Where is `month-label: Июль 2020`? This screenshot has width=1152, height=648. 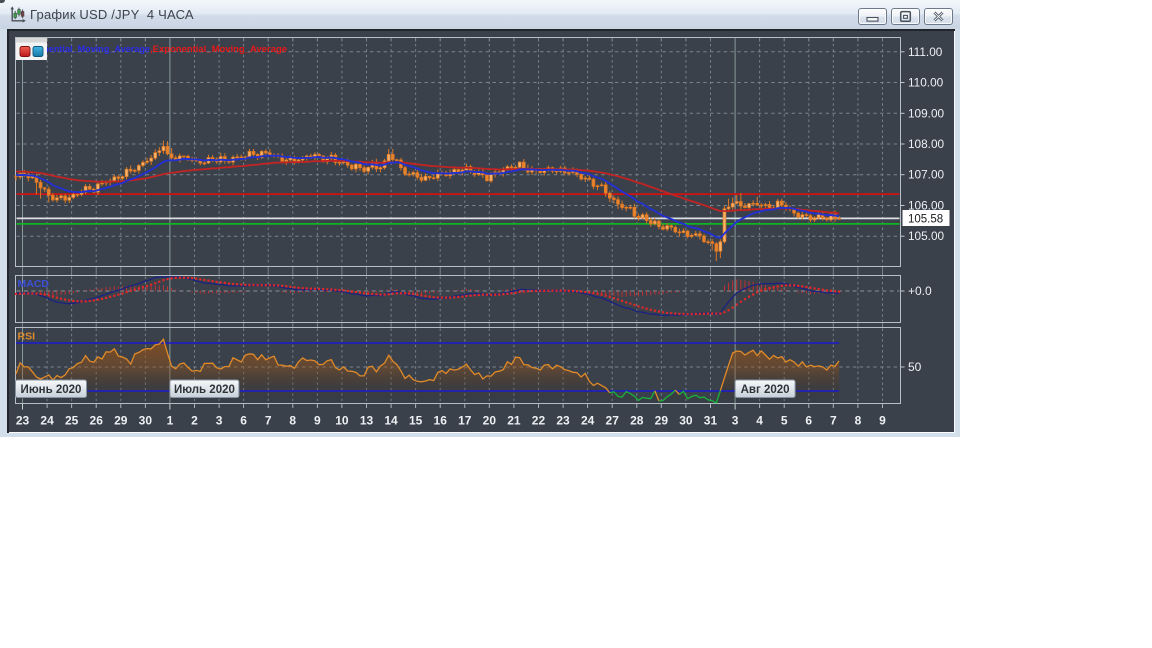 month-label: Июль 2020 is located at coordinates (204, 390).